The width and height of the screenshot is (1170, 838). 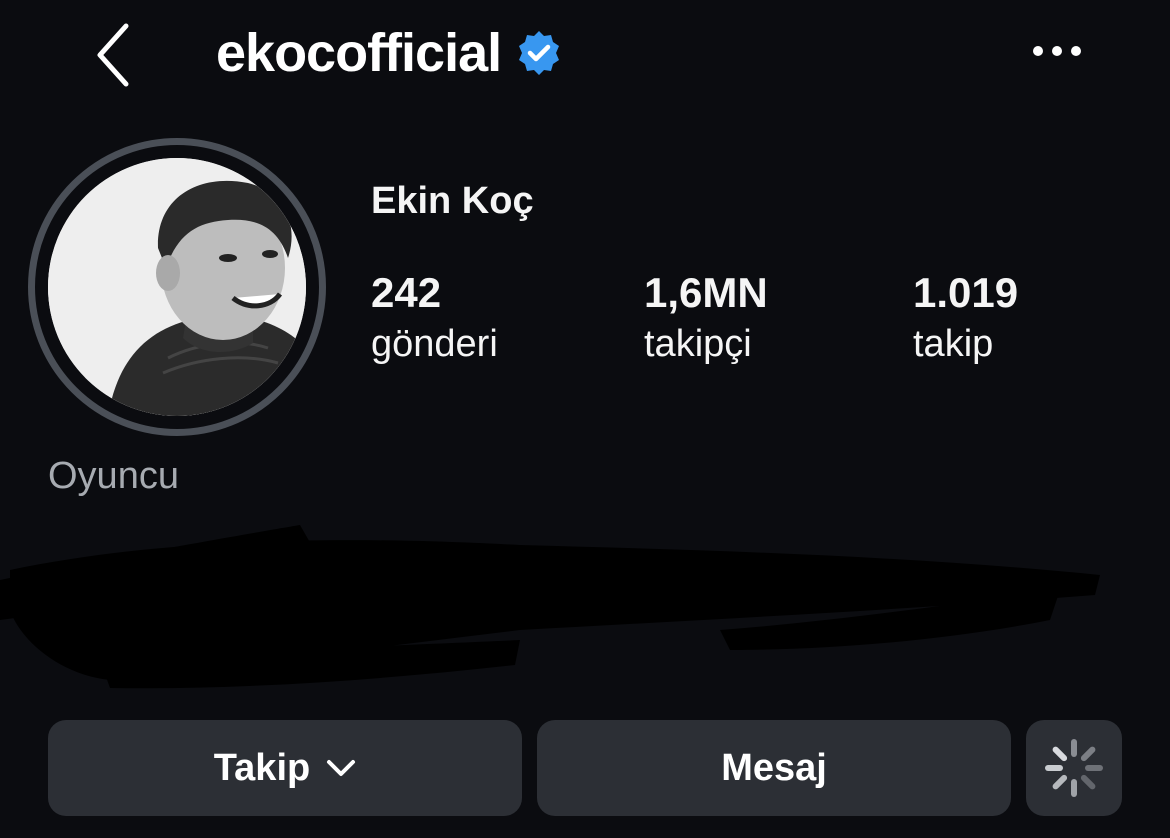 What do you see at coordinates (698, 344) in the screenshot?
I see `stat-followers-label: takipçi` at bounding box center [698, 344].